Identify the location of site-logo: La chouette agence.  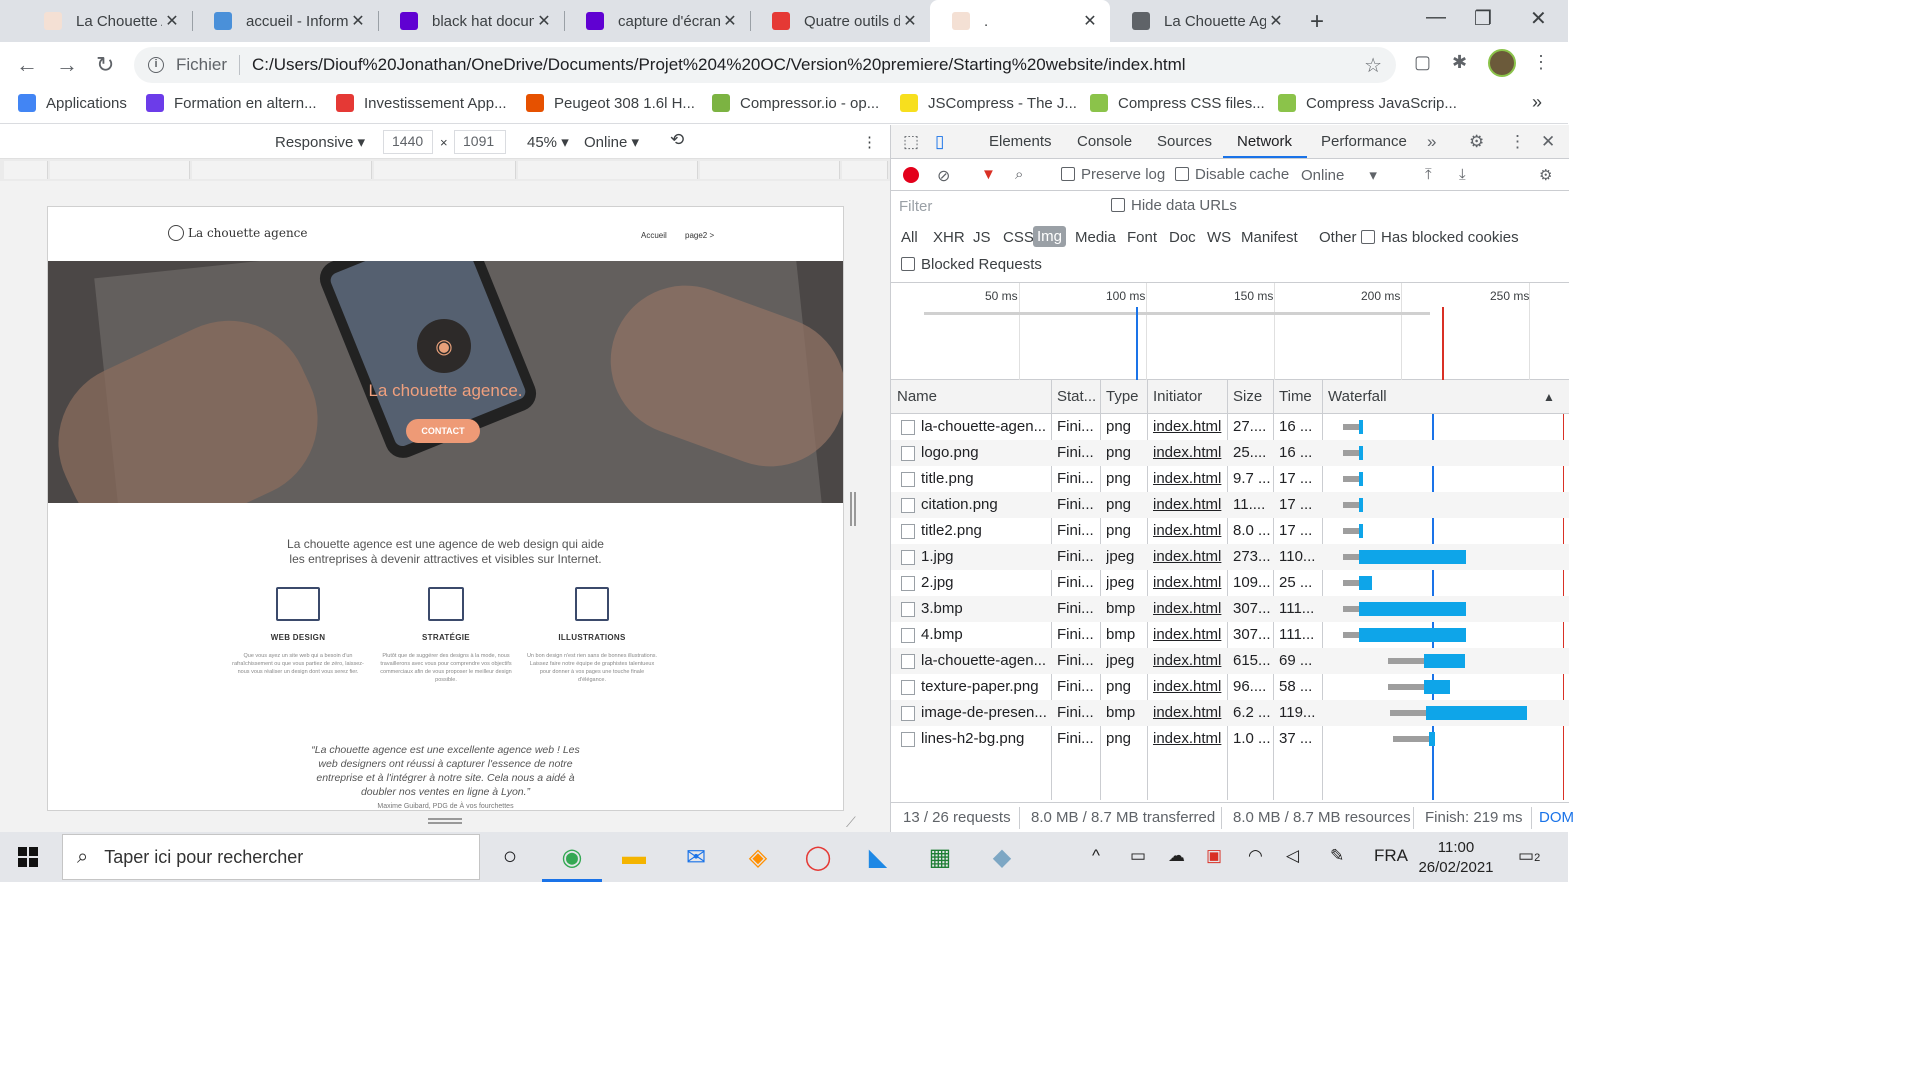
(238, 233).